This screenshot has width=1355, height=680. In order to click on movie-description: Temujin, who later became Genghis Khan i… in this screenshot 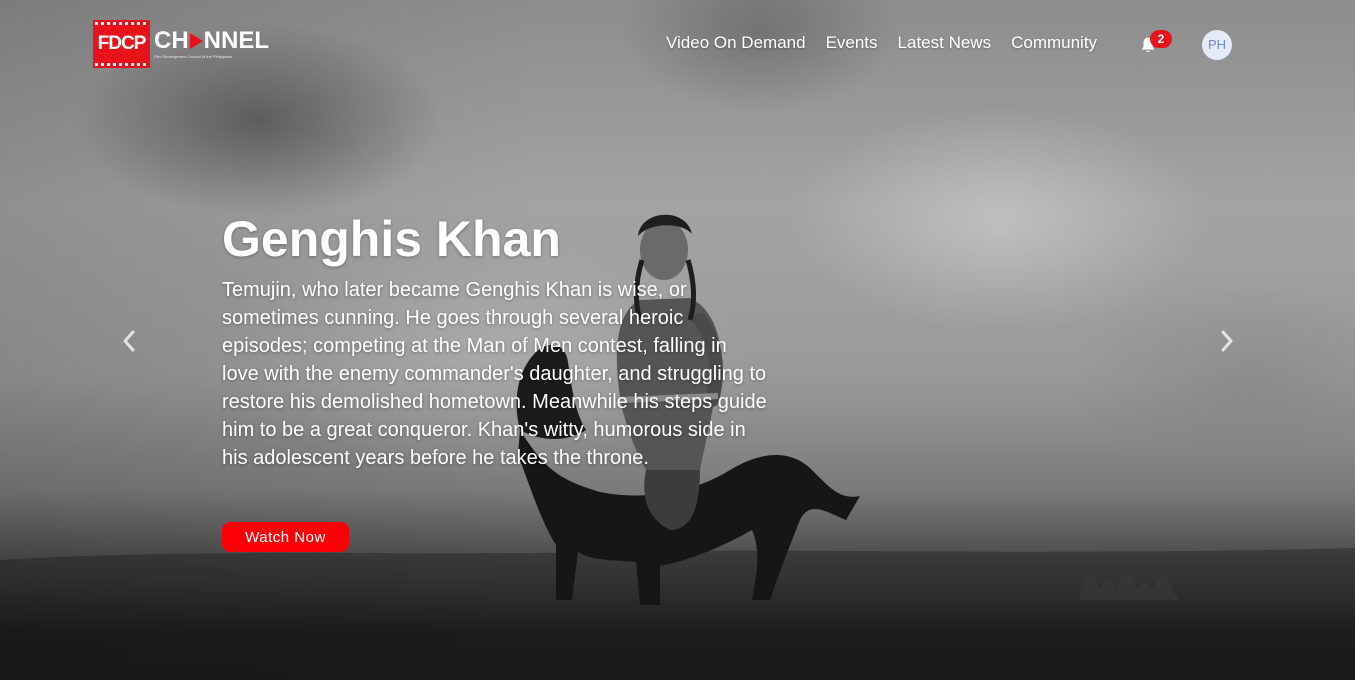, I will do `click(494, 374)`.